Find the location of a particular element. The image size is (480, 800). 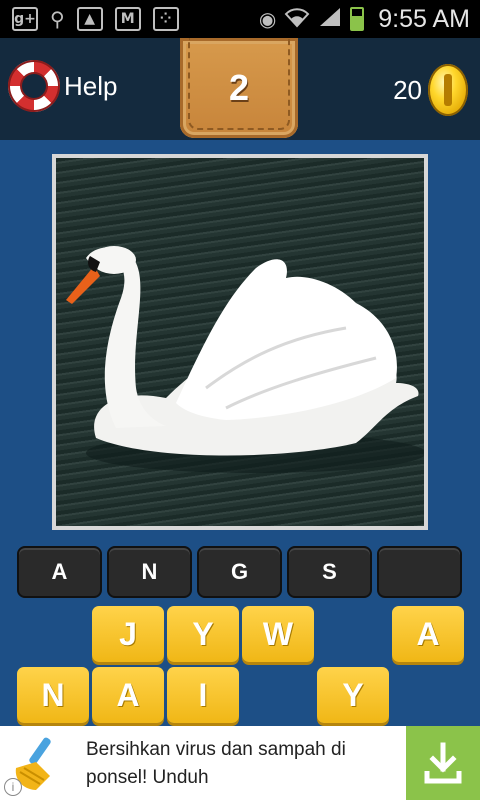

answer-slot: N is located at coordinates (149, 572).